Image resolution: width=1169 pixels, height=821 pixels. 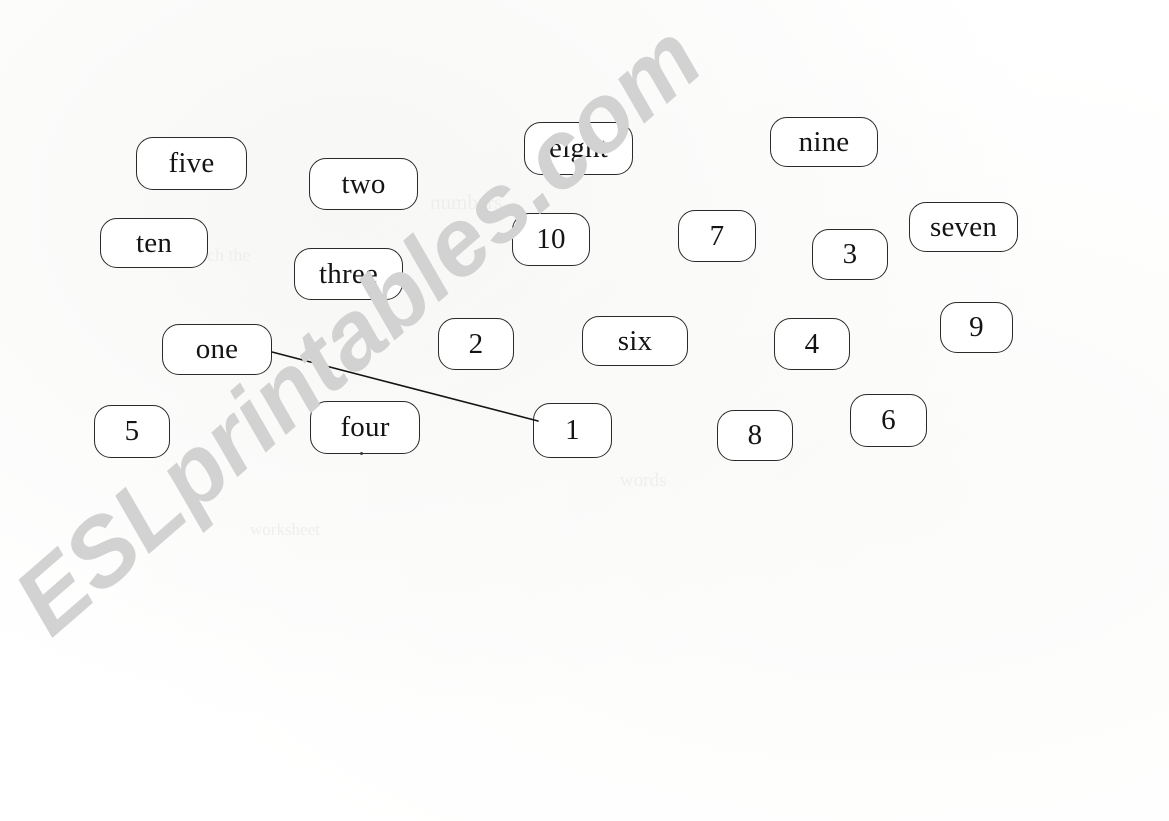 I want to click on card-label: 8, so click(x=755, y=435).